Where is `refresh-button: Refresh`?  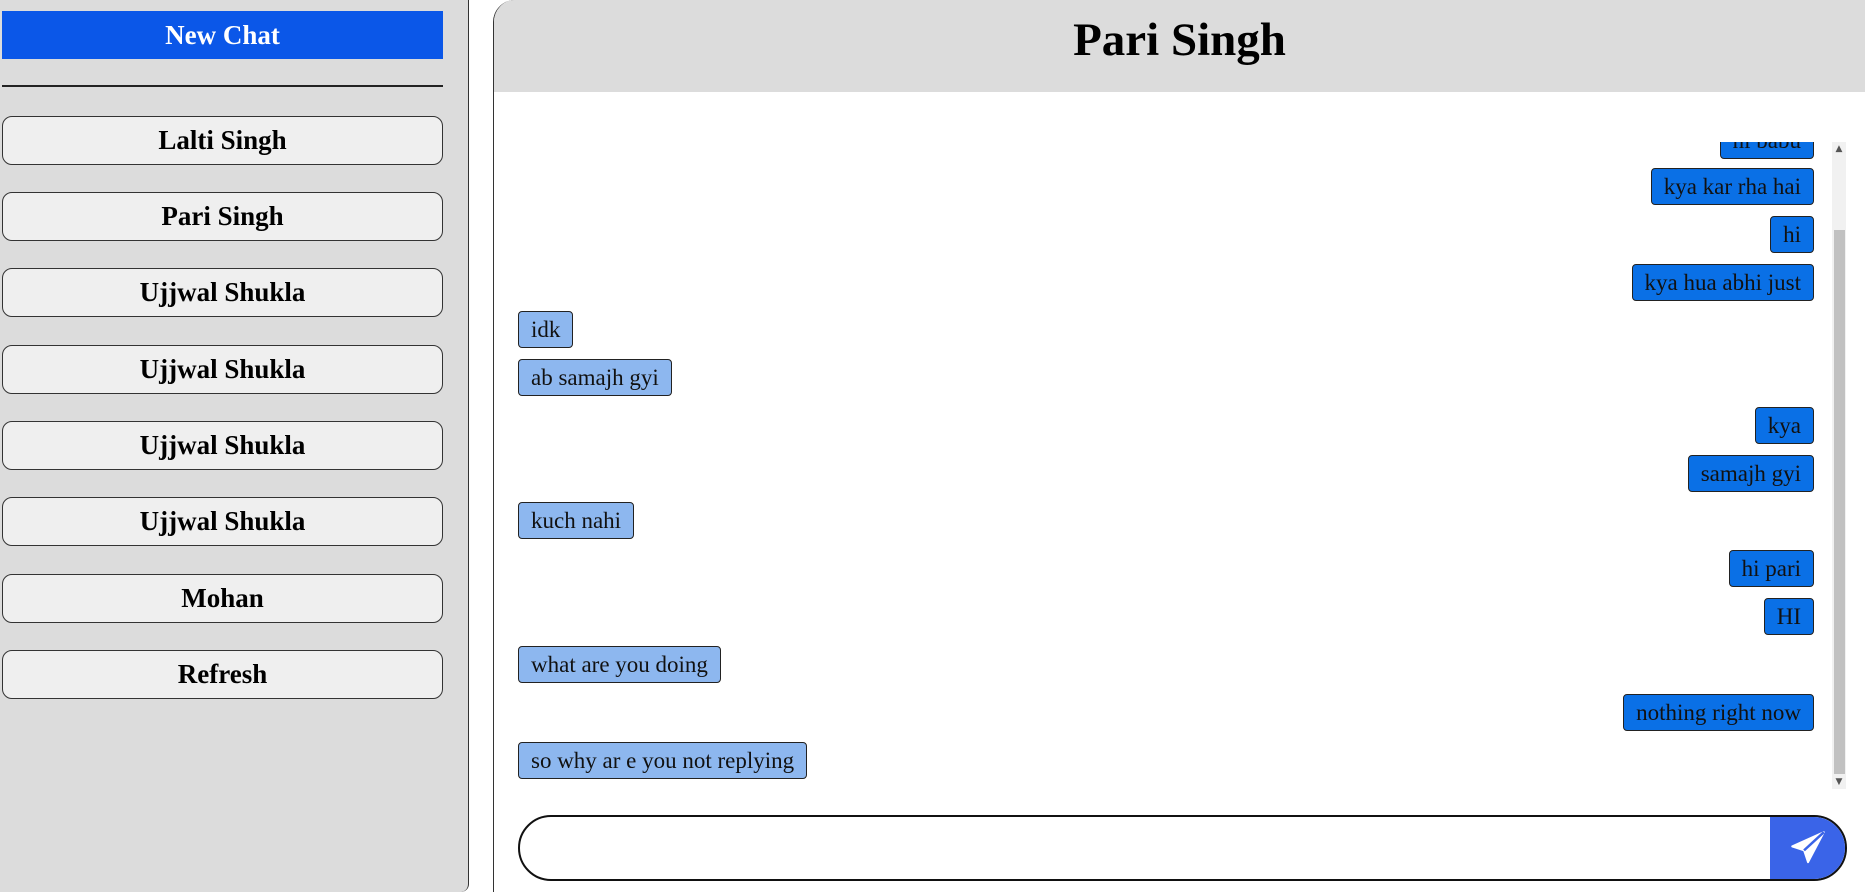
refresh-button: Refresh is located at coordinates (222, 674).